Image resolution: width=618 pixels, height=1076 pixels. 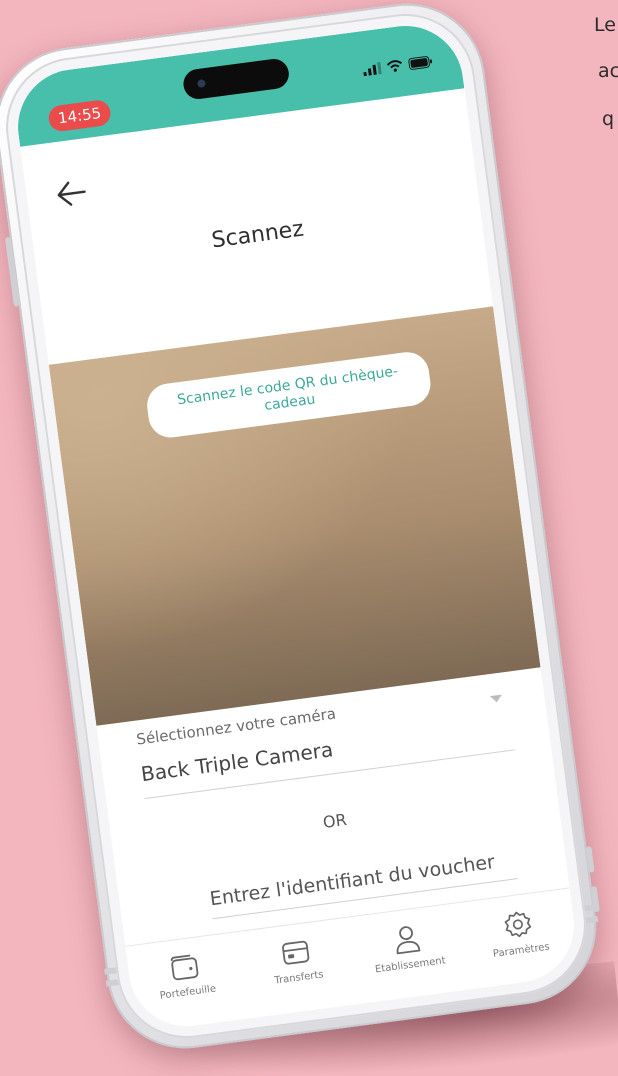 What do you see at coordinates (201, 84) in the screenshot?
I see `front-camera-icon` at bounding box center [201, 84].